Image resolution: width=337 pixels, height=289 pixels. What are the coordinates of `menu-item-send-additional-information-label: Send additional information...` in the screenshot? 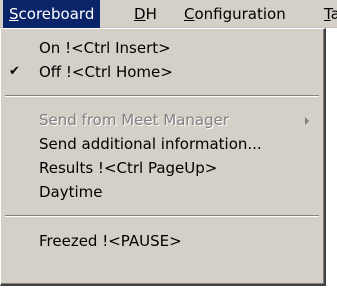 It's located at (150, 144).